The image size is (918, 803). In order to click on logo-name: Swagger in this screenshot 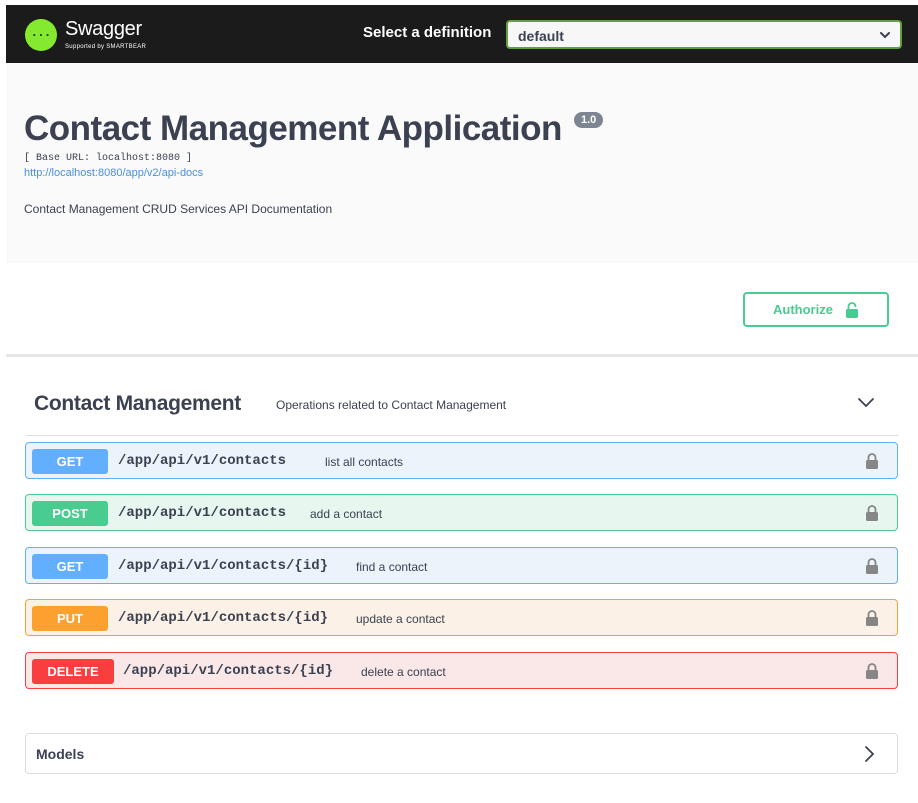, I will do `click(103, 29)`.